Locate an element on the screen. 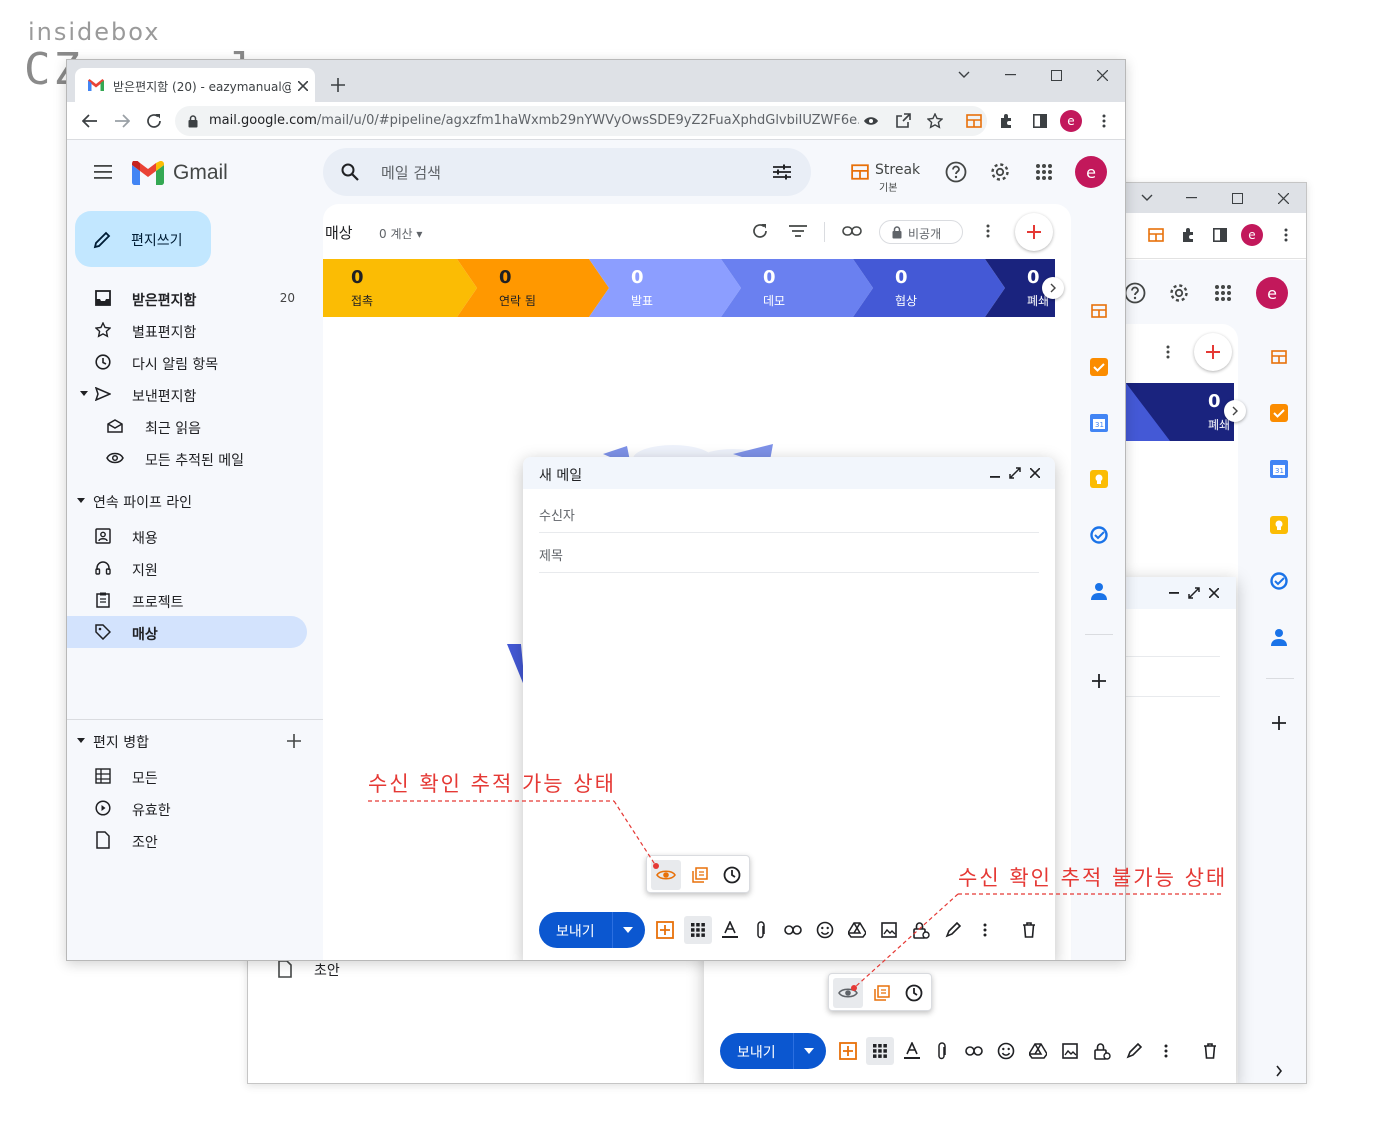 The height and width of the screenshot is (1138, 1375). annotation-leader-lines is located at coordinates (796, 895).